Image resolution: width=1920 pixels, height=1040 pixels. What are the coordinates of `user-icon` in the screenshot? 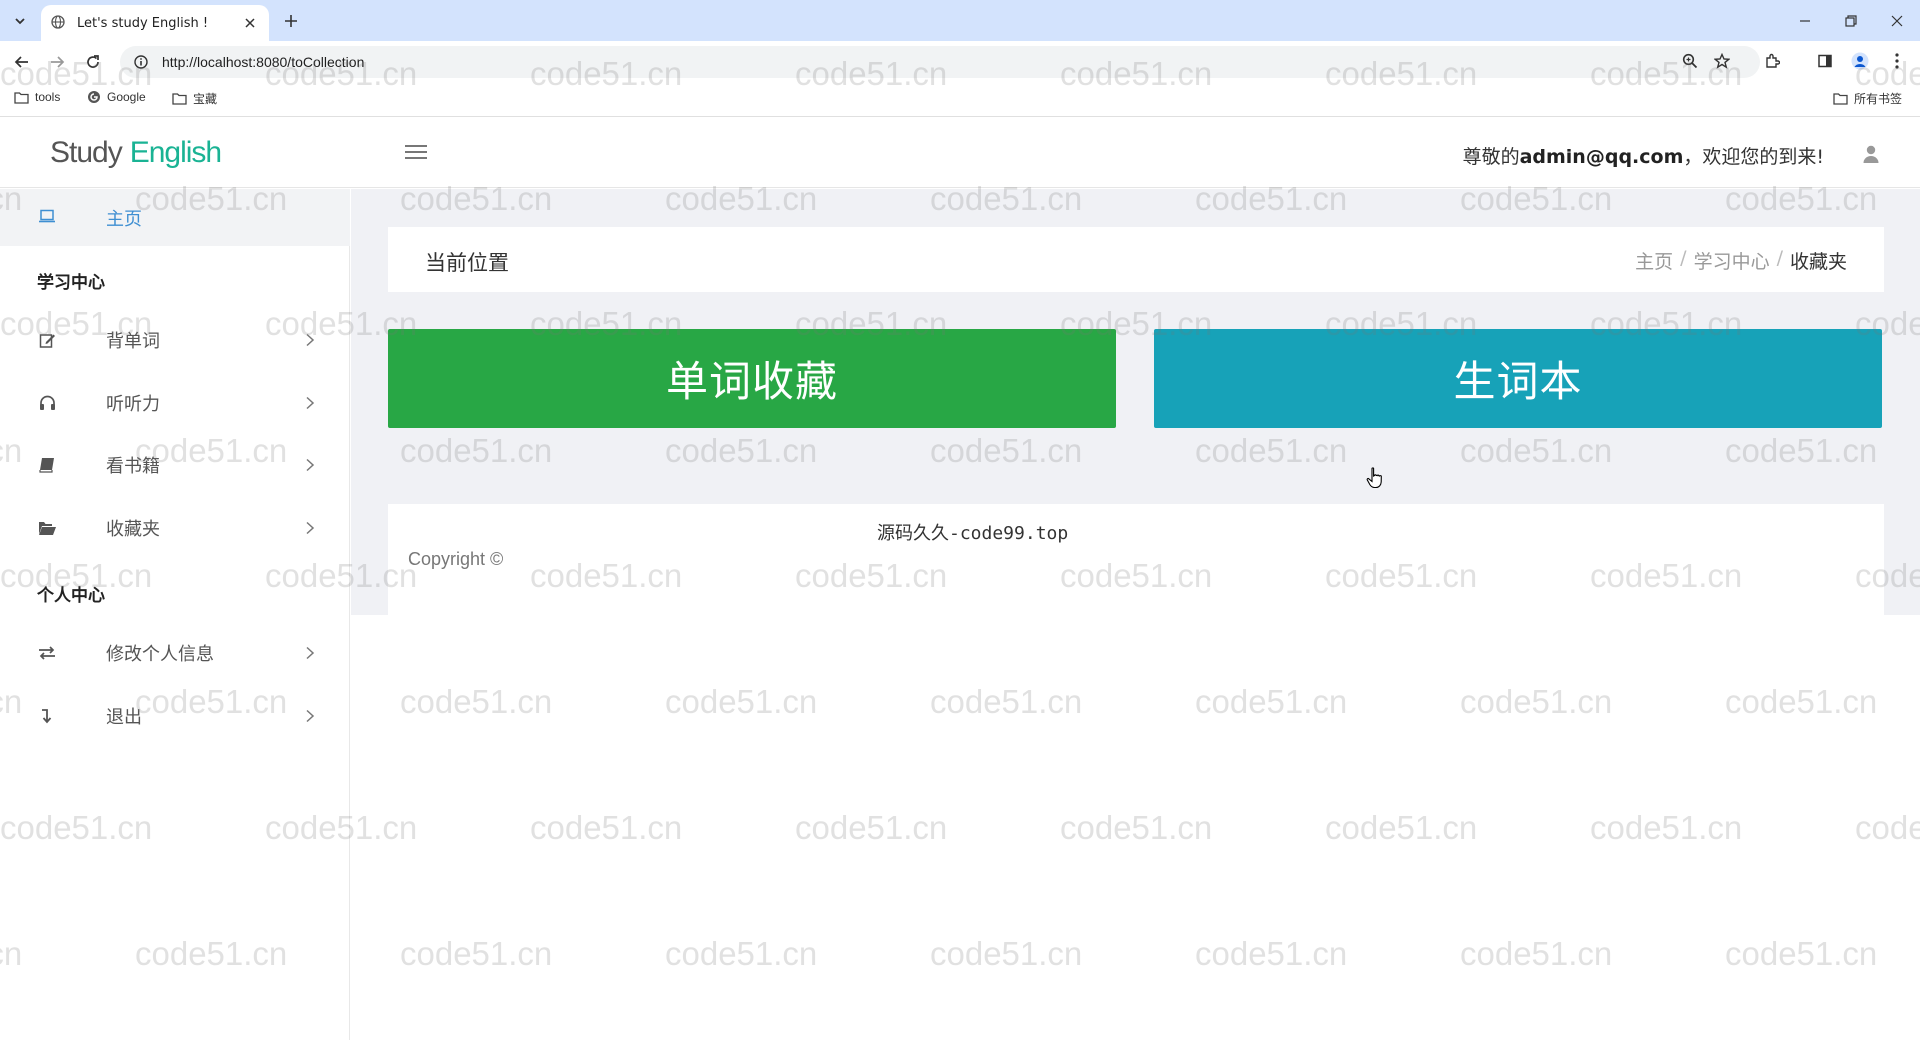 It's located at (1872, 154).